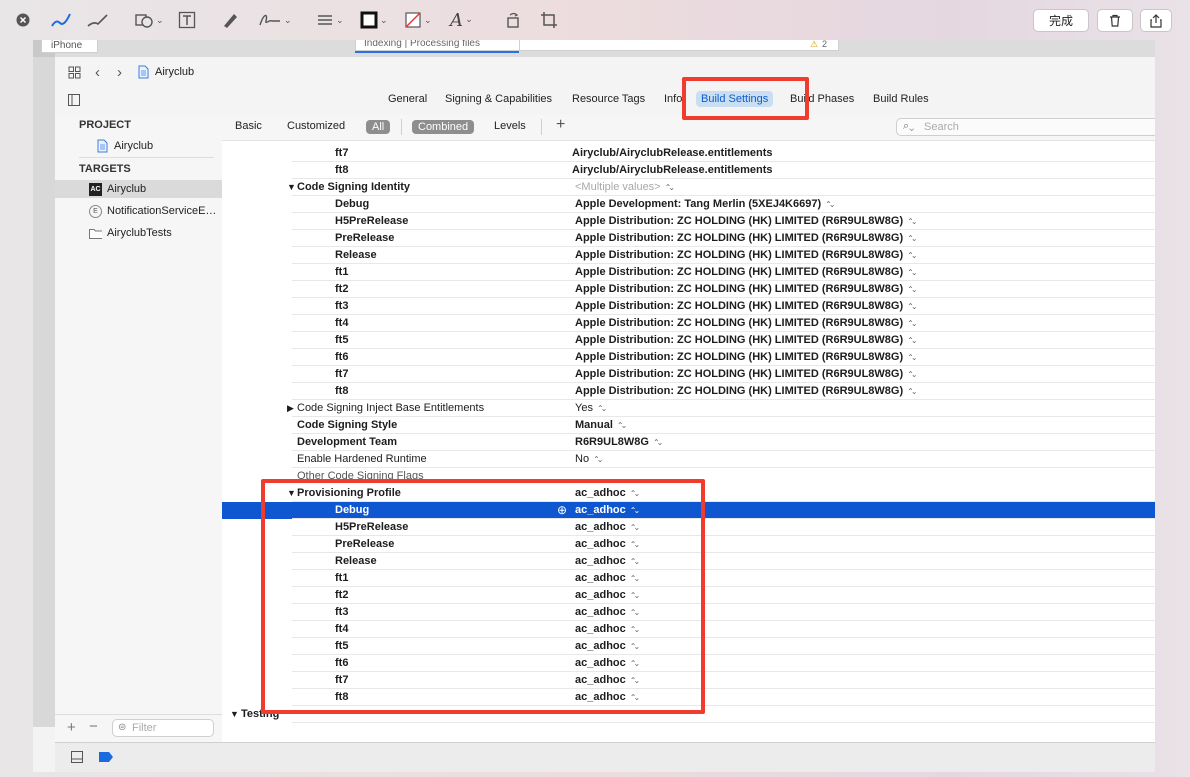  I want to click on tab-build-rules: Build Rules, so click(901, 99).